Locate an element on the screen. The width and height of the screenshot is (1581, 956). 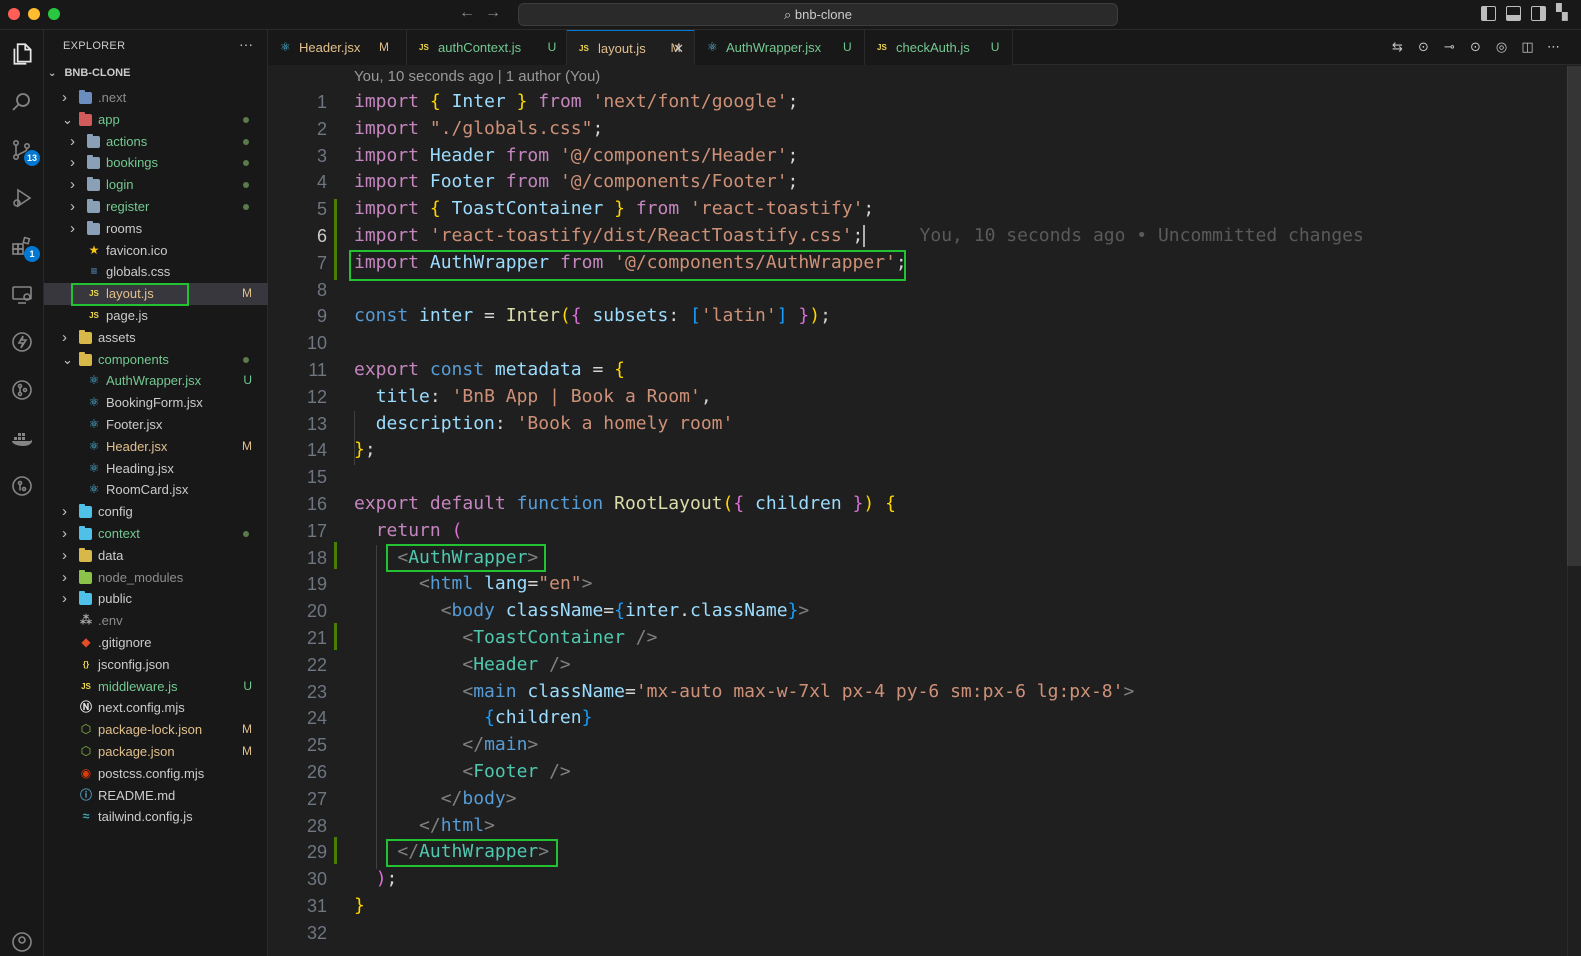
folder-row: ⌄ components is located at coordinates (156, 360).